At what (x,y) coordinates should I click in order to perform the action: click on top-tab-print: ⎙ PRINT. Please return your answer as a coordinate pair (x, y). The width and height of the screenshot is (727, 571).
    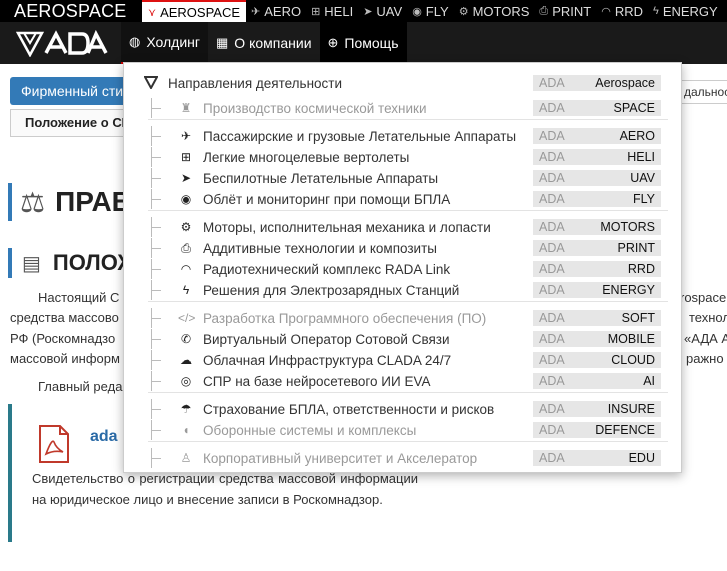
    Looking at the image, I should click on (565, 11).